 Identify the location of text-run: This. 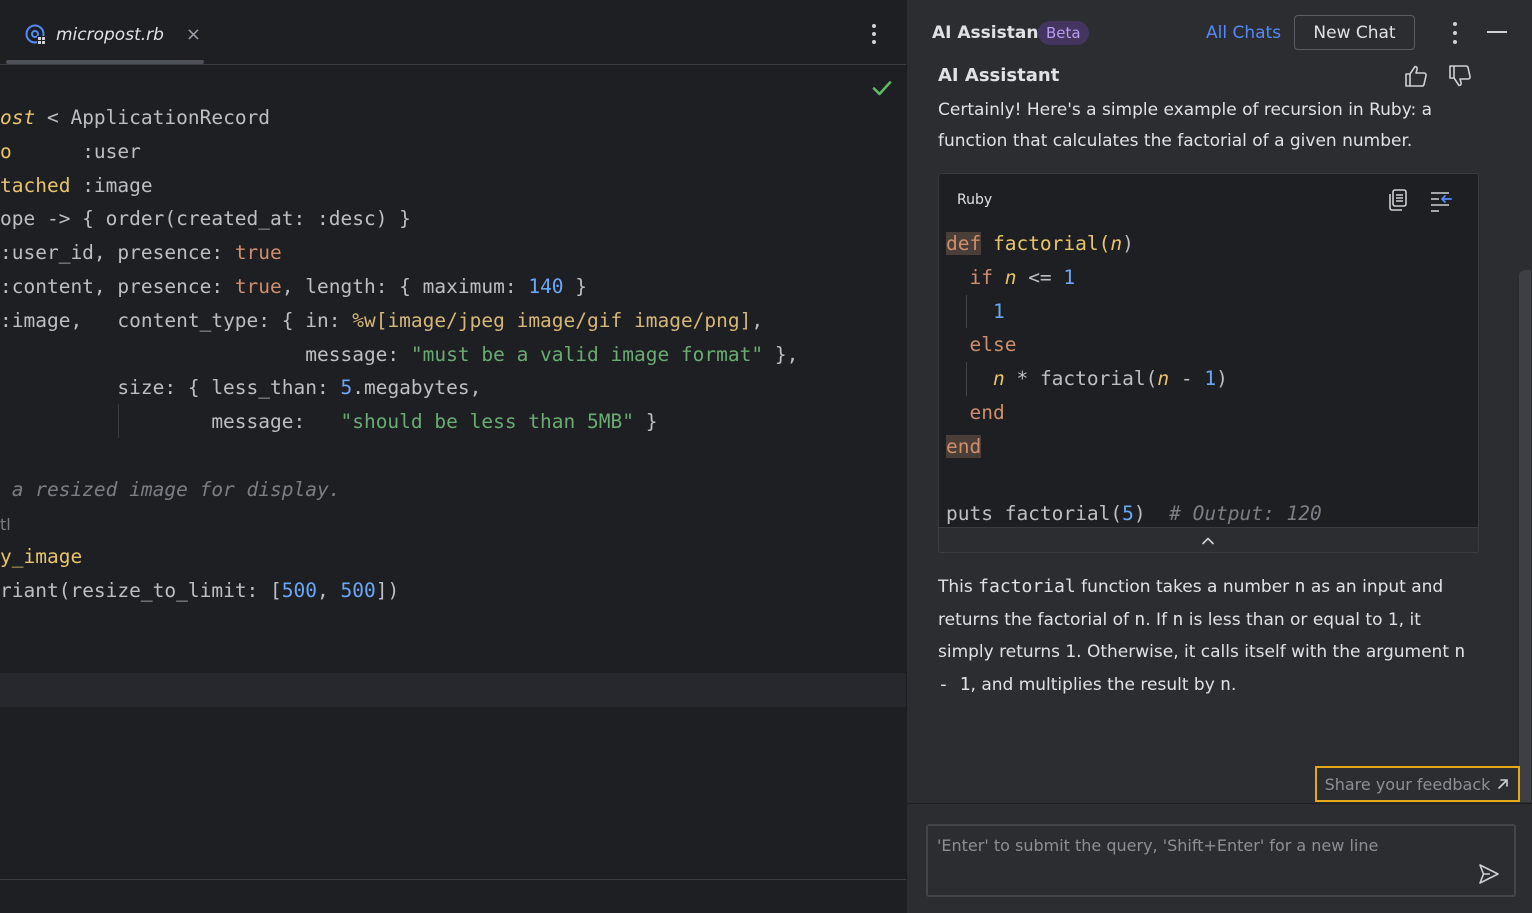
(958, 587).